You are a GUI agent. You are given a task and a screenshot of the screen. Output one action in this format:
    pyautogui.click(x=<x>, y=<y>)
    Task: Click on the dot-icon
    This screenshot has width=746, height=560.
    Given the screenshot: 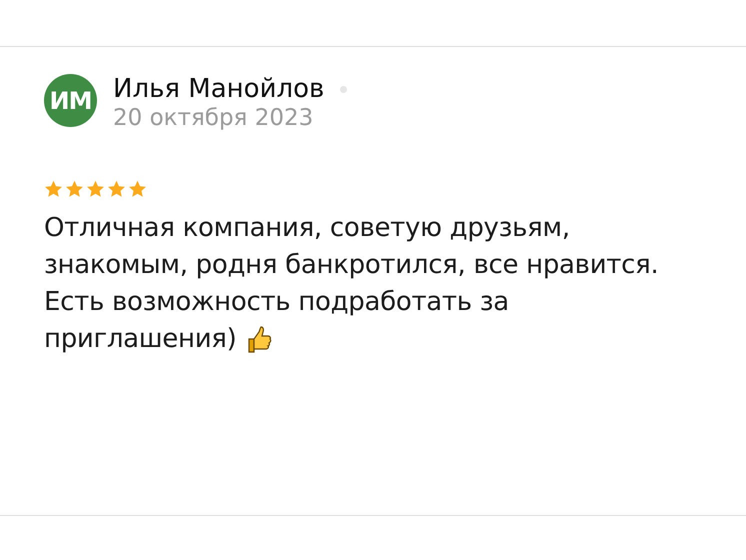 What is the action you would take?
    pyautogui.click(x=344, y=89)
    